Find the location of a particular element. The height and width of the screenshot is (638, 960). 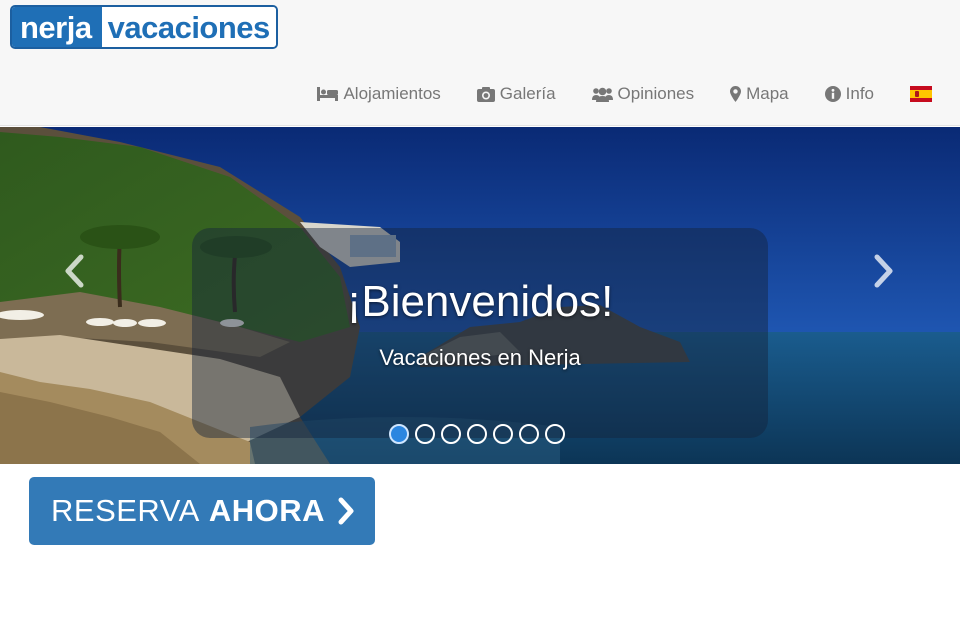

spain-flag-icon is located at coordinates (921, 94).